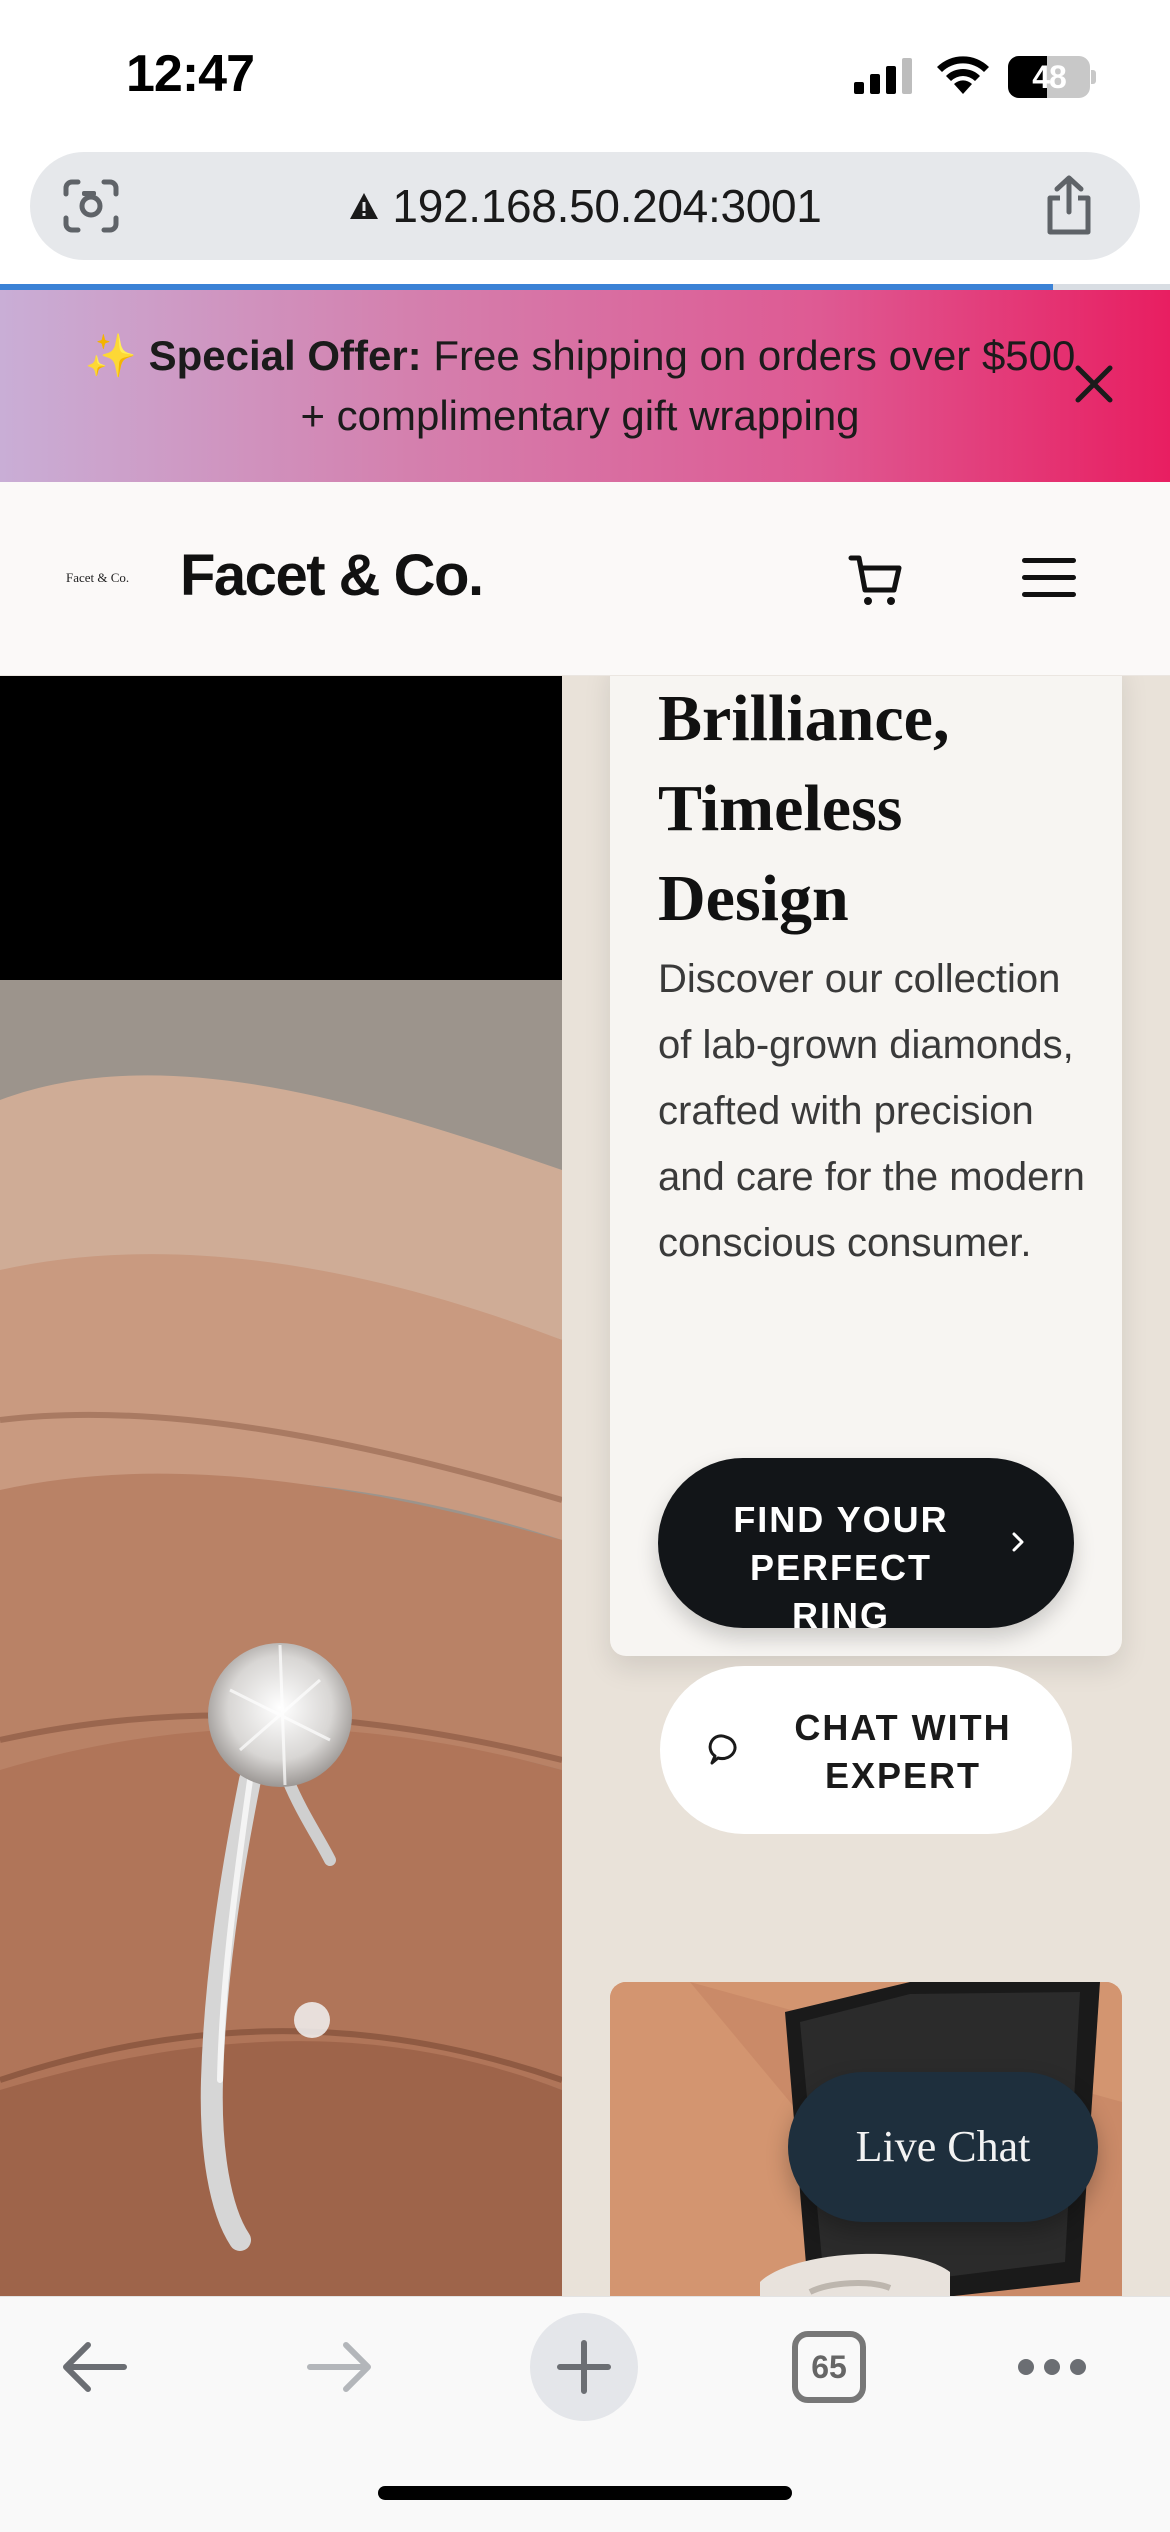 The width and height of the screenshot is (1170, 2532). What do you see at coordinates (1018, 1542) in the screenshot?
I see `chevron-right-icon` at bounding box center [1018, 1542].